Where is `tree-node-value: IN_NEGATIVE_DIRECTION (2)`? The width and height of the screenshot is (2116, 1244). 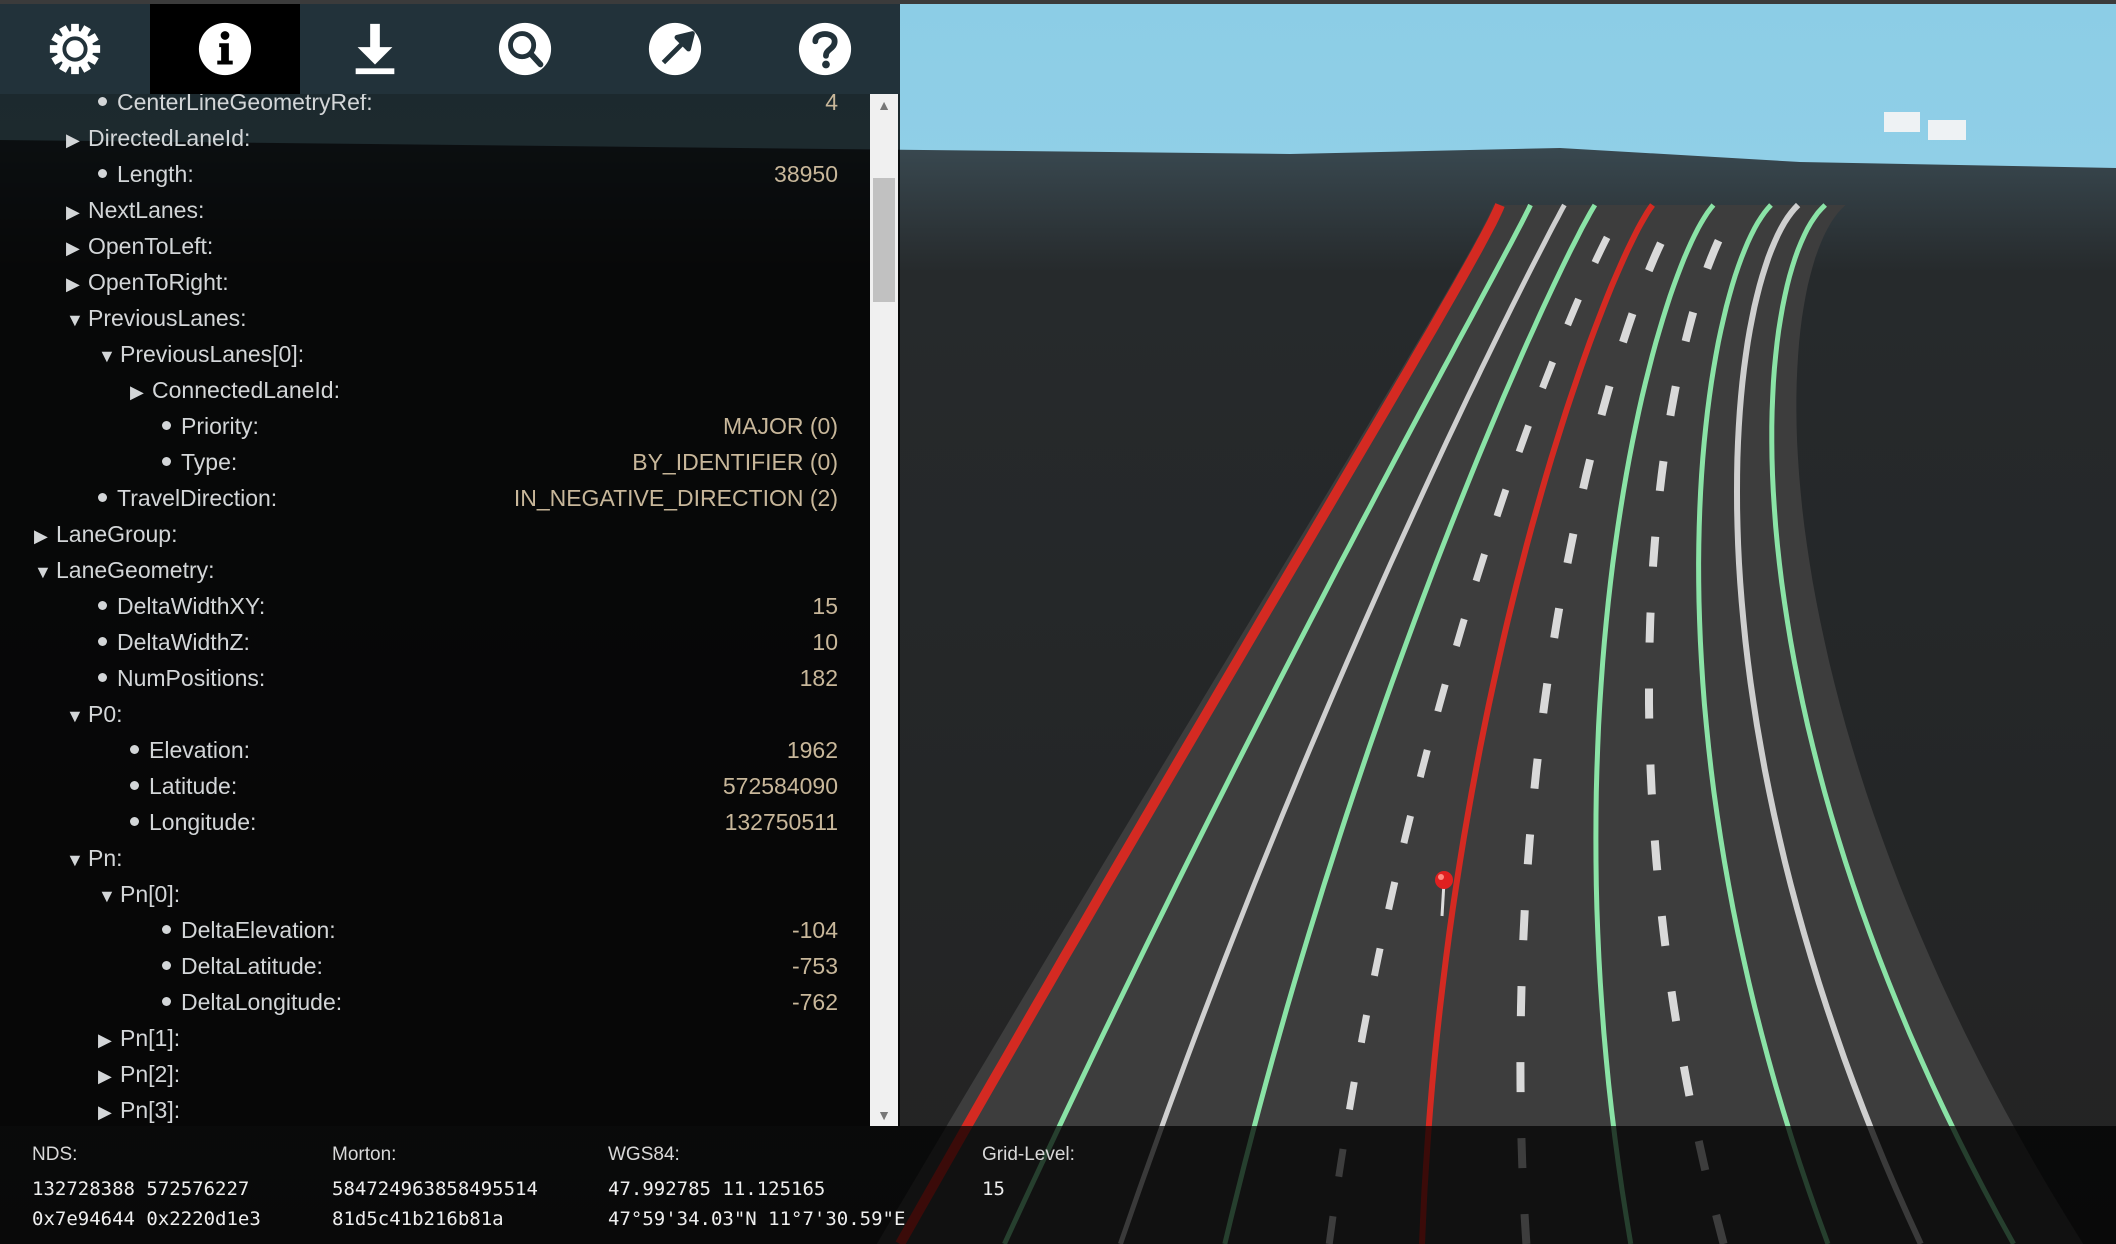 tree-node-value: IN_NEGATIVE_DIRECTION (2) is located at coordinates (675, 498).